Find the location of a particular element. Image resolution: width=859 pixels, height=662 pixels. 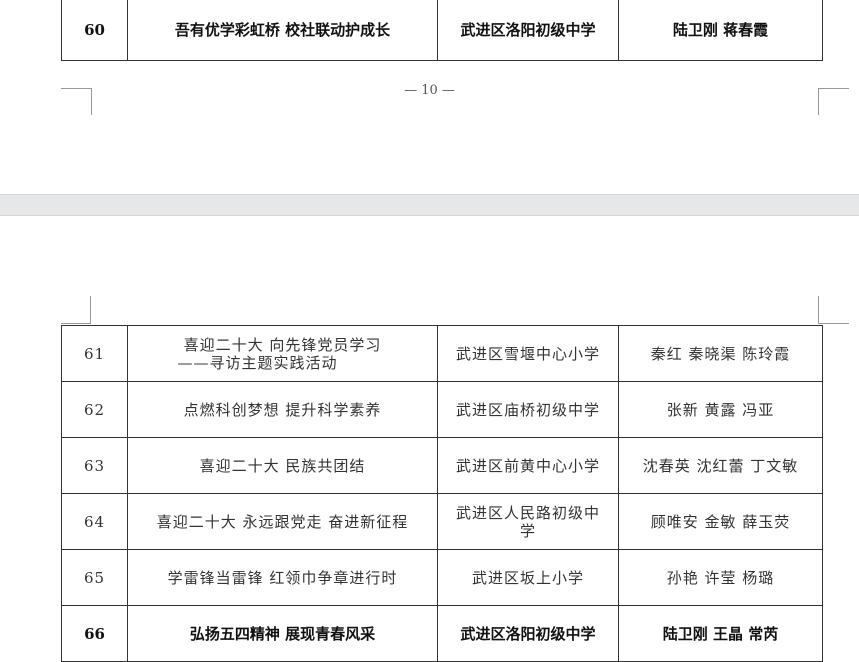

school-name-line: 武进区人民路初级中 is located at coordinates (527, 512).